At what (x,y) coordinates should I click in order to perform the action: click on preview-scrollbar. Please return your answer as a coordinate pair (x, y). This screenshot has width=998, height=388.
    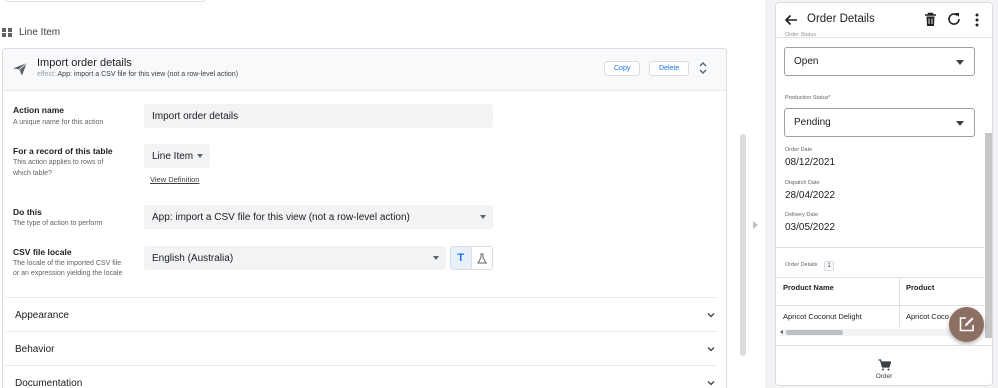
    Looking at the image, I should click on (988, 235).